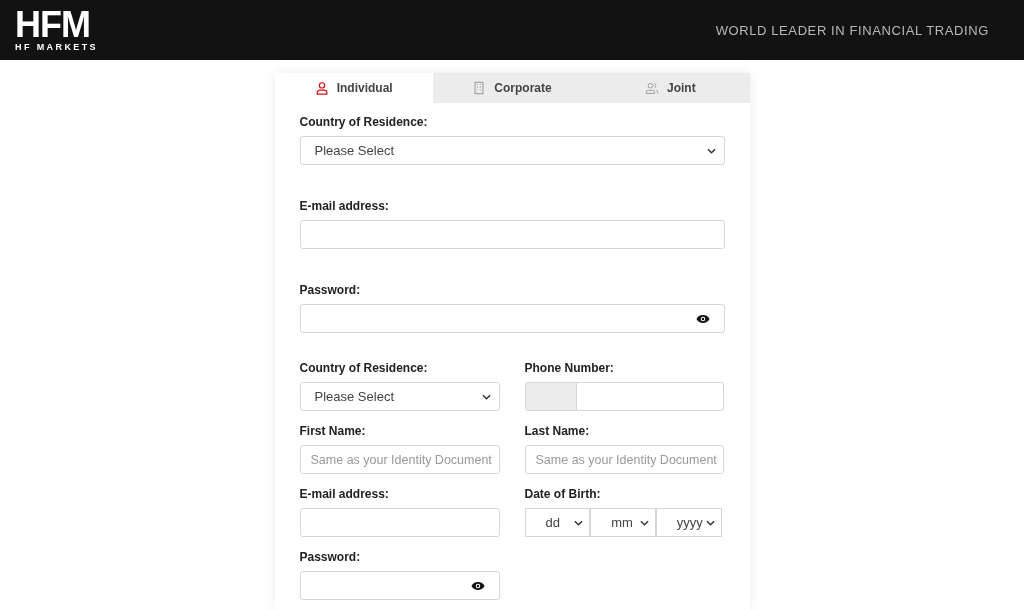  I want to click on tagline: WORLD LEADER IN FINANCIAL TRADING, so click(852, 30).